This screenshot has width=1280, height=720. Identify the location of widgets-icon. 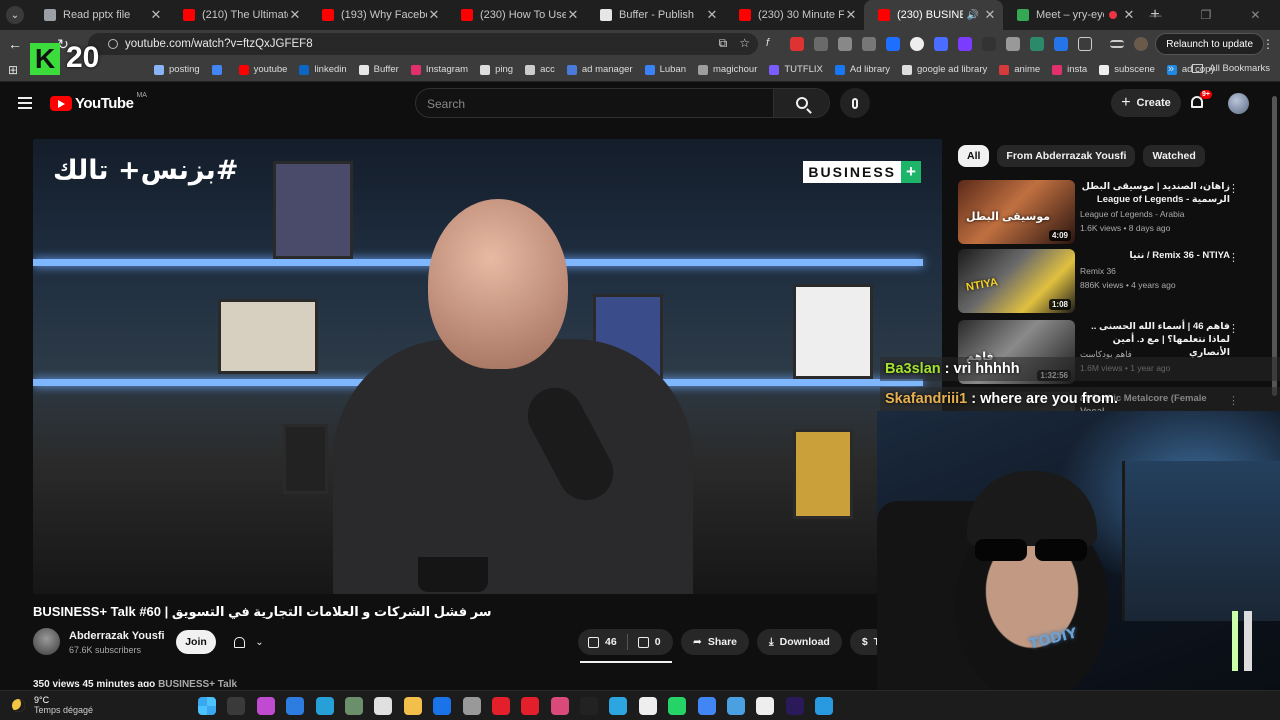
(295, 706).